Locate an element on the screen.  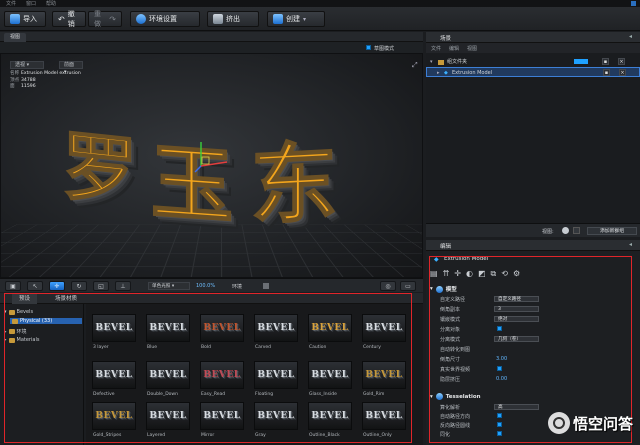
scene-row-group: ▾ 组文件夹 ▪ × is located at coordinates (533, 62).